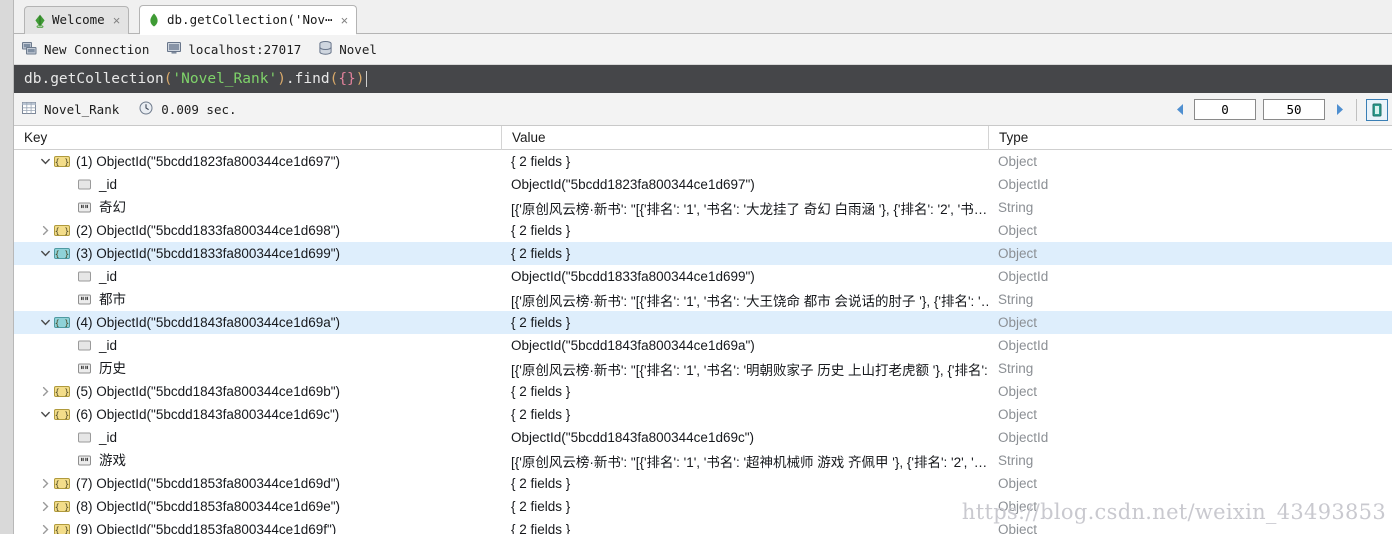 This screenshot has height=534, width=1392. What do you see at coordinates (347, 79) in the screenshot?
I see `query-token: {}` at bounding box center [347, 79].